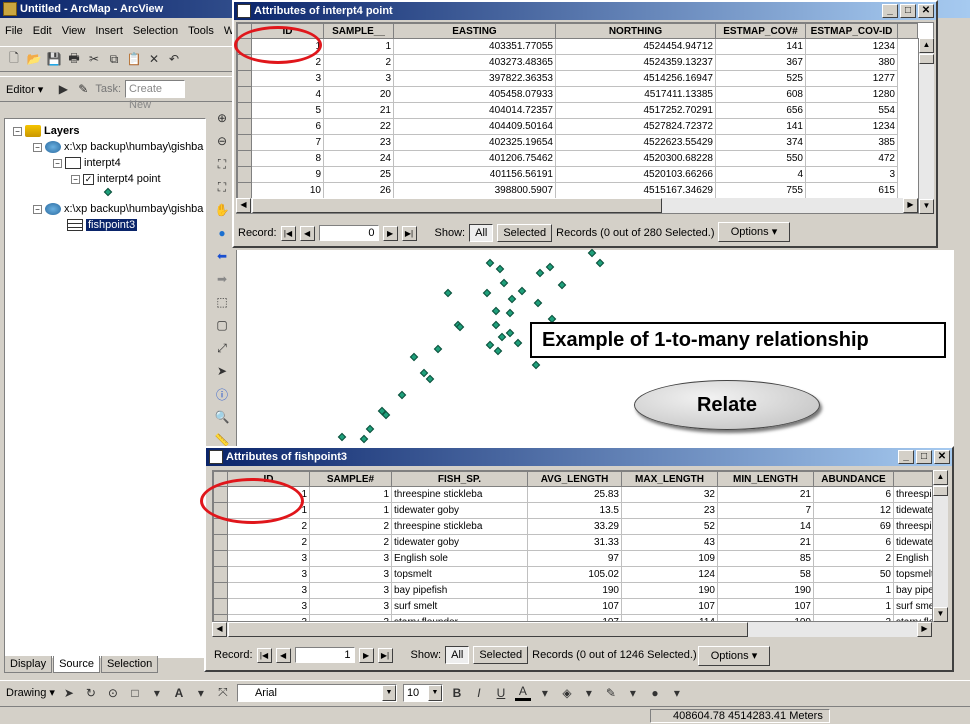  Describe the element at coordinates (474, 78) in the screenshot. I see `table-cell: 397822.36353` at that location.